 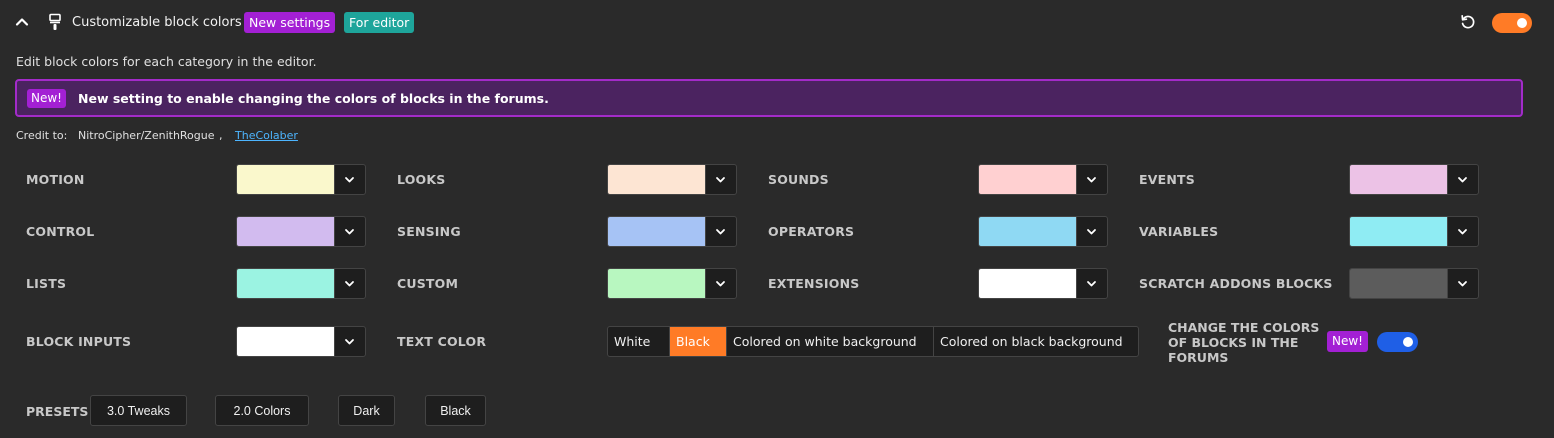 What do you see at coordinates (157, 22) in the screenshot?
I see `addon-title: Customizable block colors` at bounding box center [157, 22].